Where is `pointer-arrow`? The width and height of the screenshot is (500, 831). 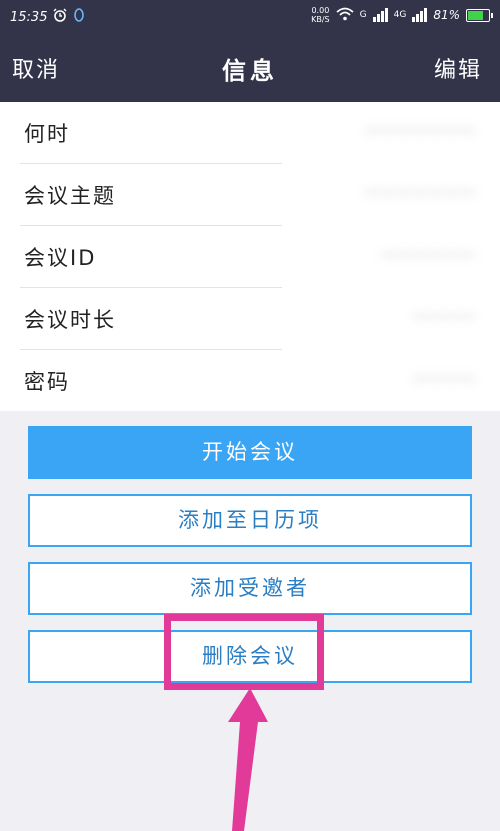 pointer-arrow is located at coordinates (248, 759).